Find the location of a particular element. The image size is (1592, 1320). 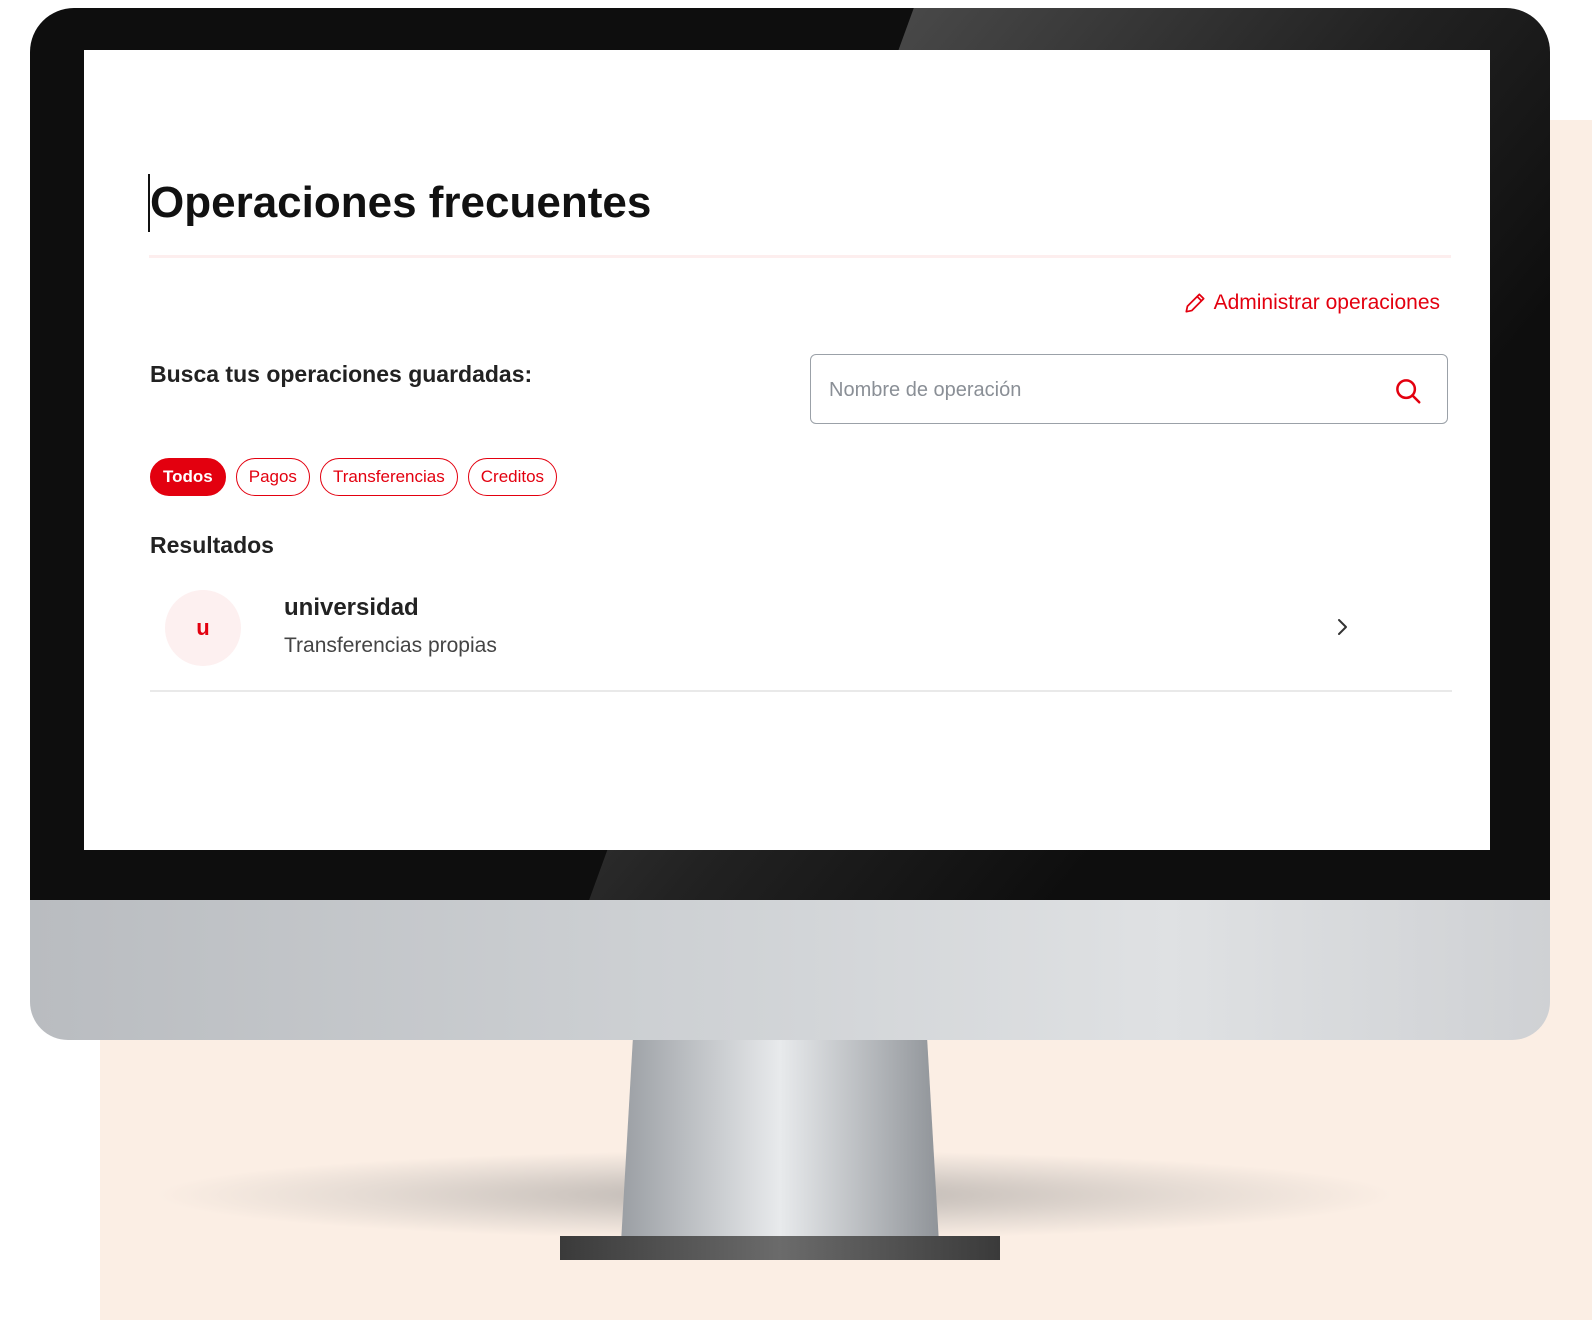

page-title: Operaciones frecuentes is located at coordinates (401, 202).